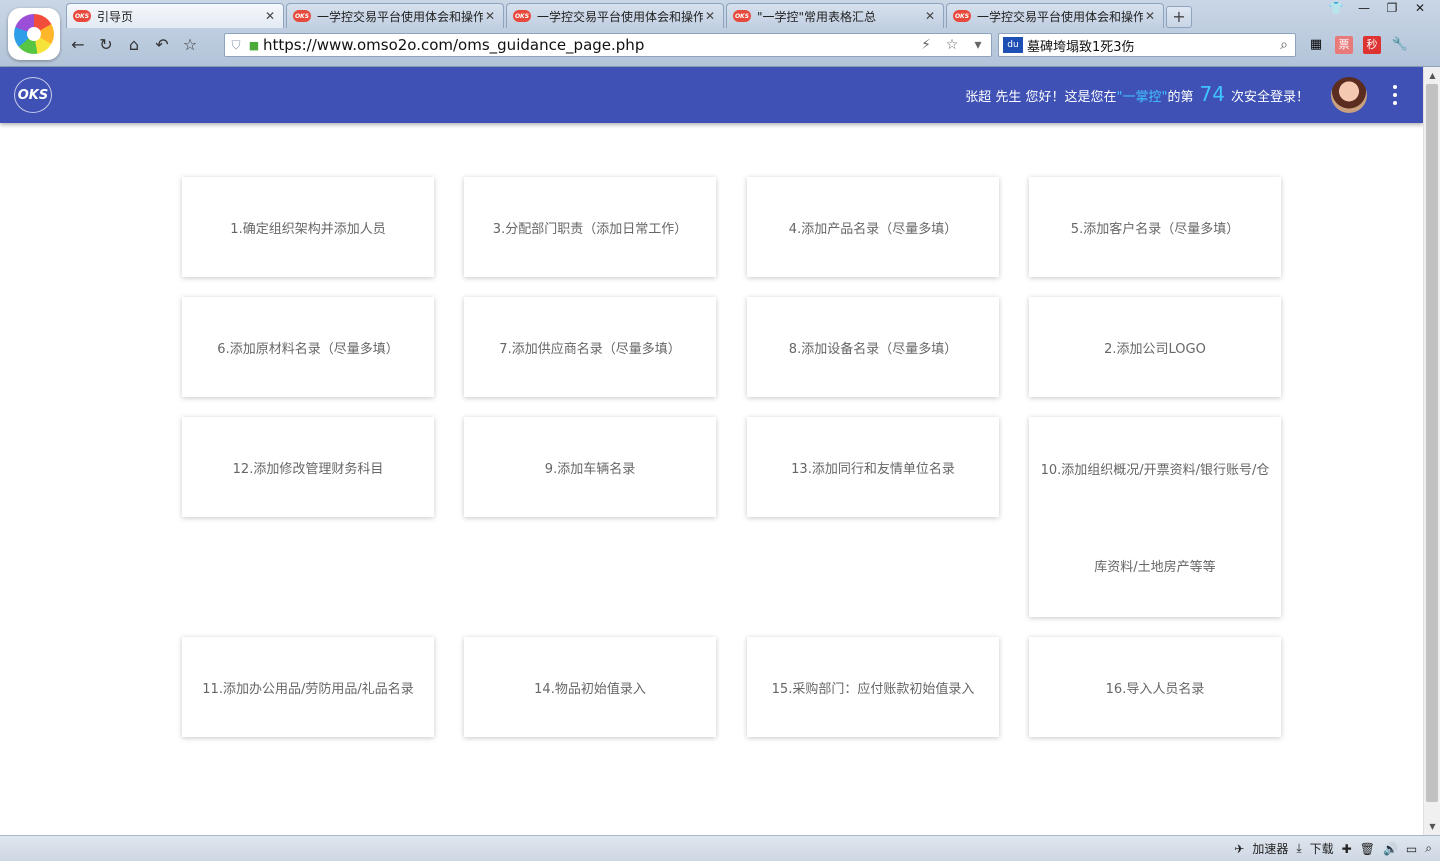  I want to click on login-count: 74, so click(1212, 94).